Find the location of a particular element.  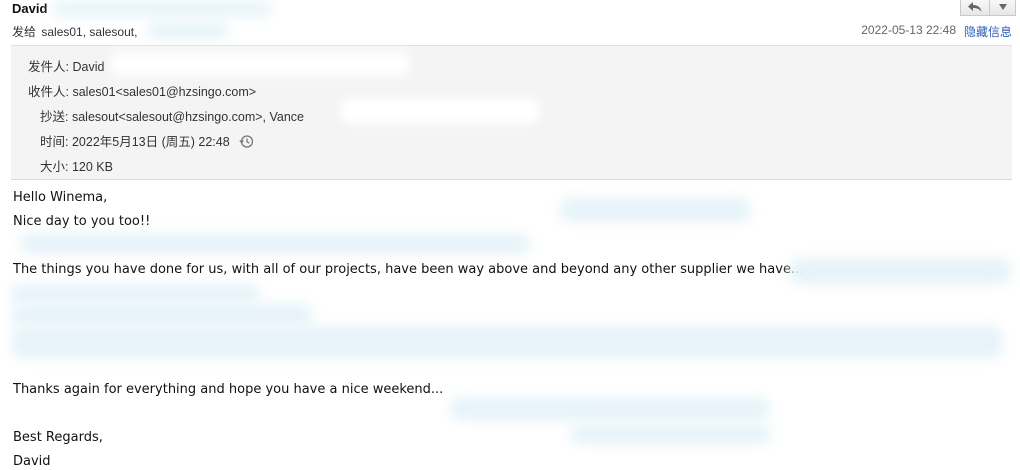

message-date: 2022-05-13 22:48 is located at coordinates (908, 30).